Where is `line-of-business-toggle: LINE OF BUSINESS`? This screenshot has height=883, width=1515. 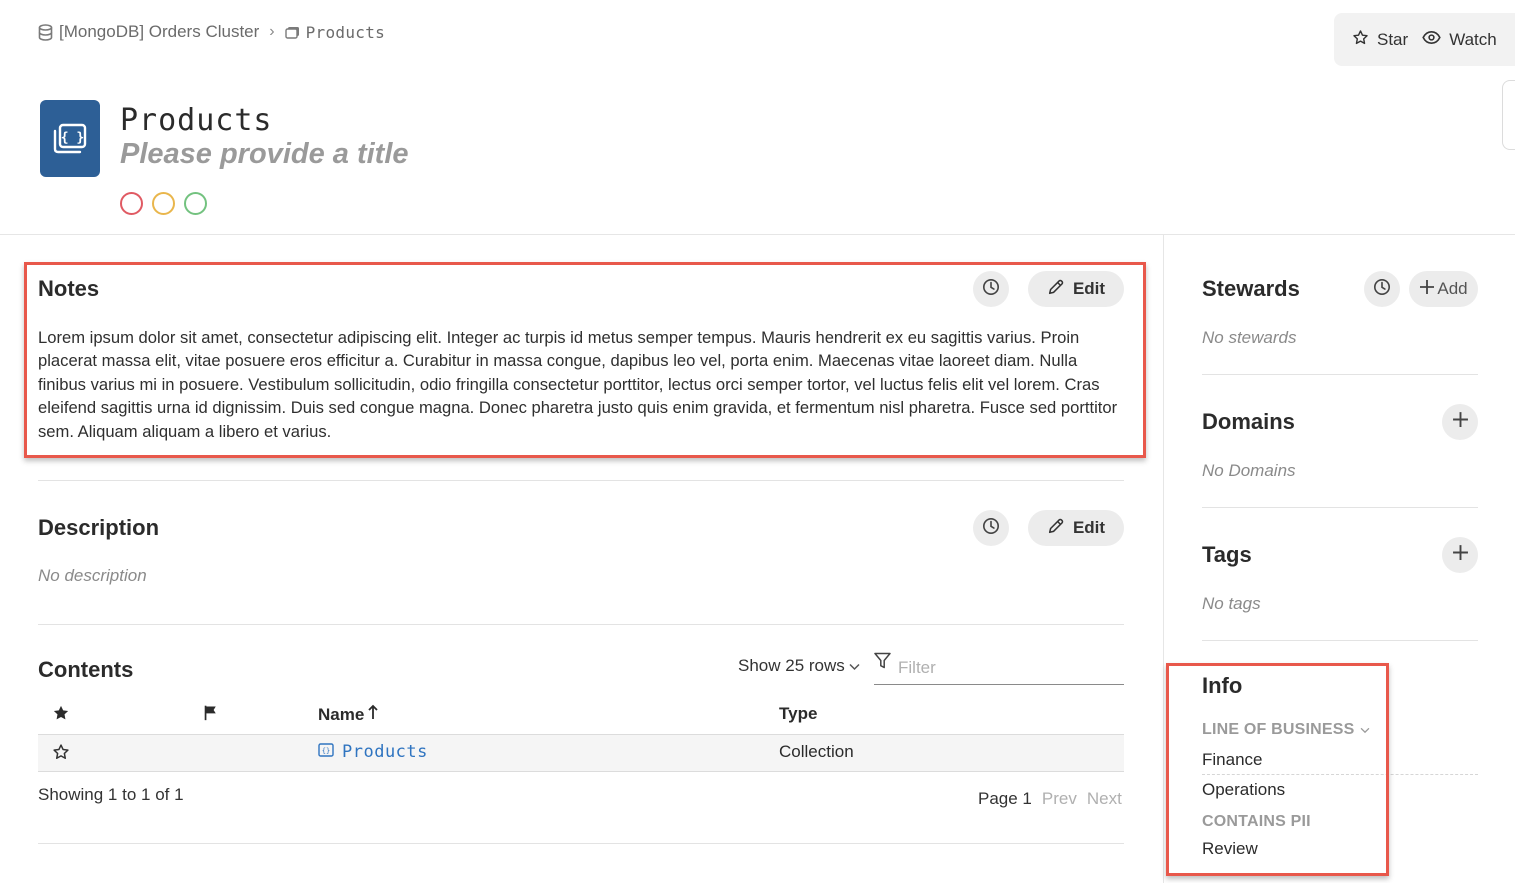 line-of-business-toggle: LINE OF BUSINESS is located at coordinates (1286, 730).